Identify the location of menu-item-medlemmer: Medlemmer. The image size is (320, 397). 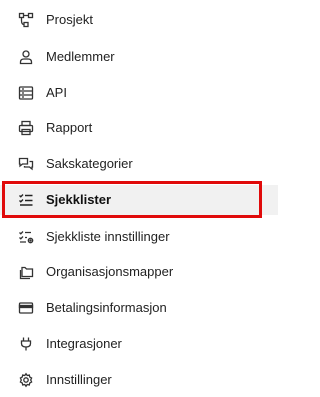
(139, 57).